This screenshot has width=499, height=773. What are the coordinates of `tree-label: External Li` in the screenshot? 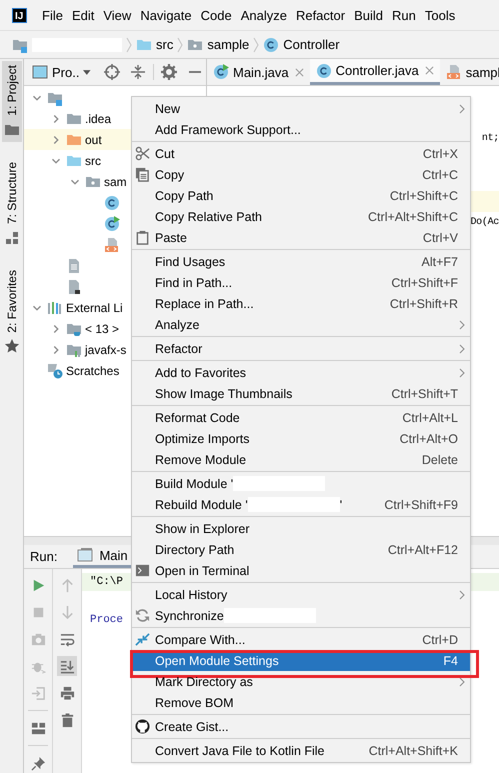 It's located at (94, 307).